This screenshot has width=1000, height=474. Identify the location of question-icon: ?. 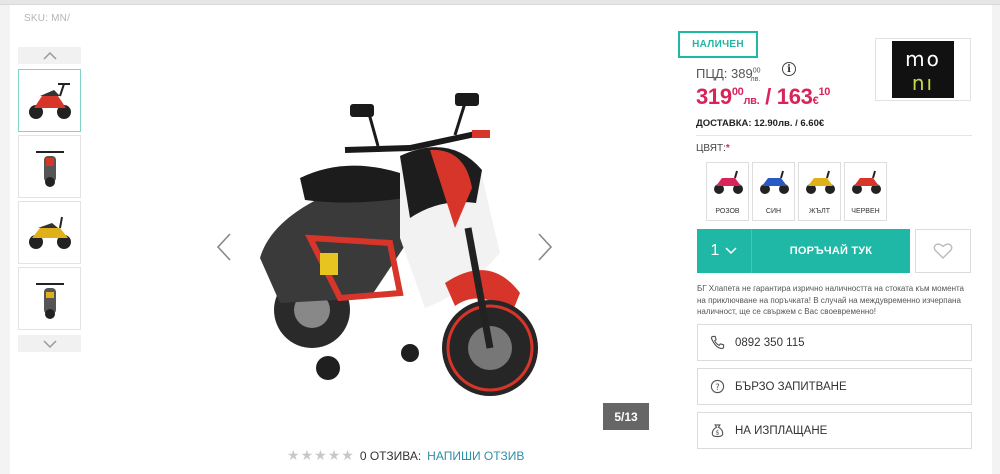
(717, 386).